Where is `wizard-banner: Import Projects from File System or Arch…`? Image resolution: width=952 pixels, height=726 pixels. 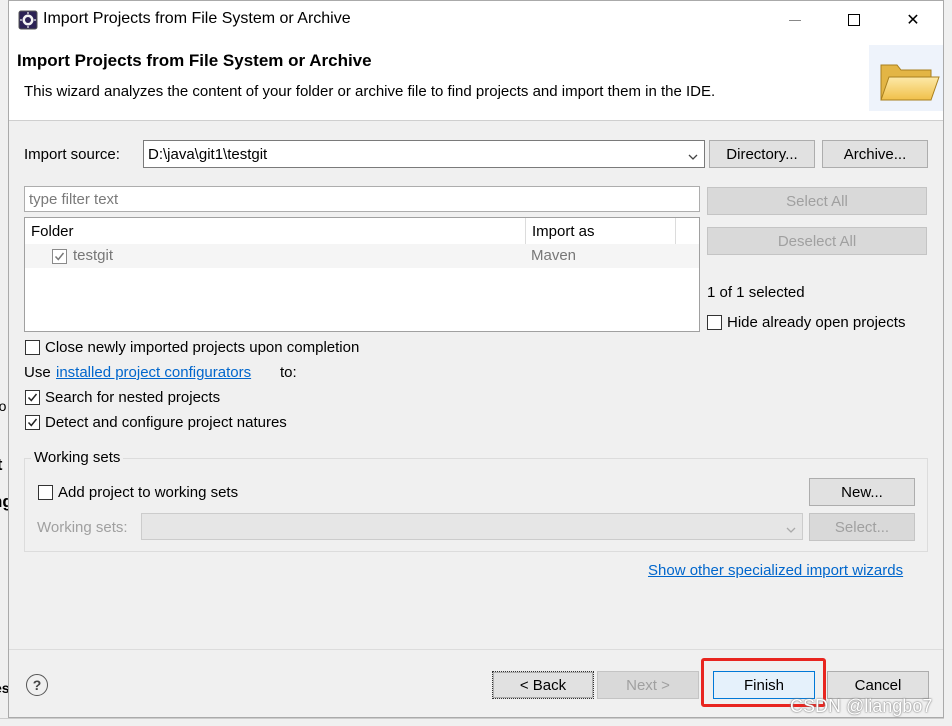
wizard-banner: Import Projects from File System or Arch… is located at coordinates (476, 80).